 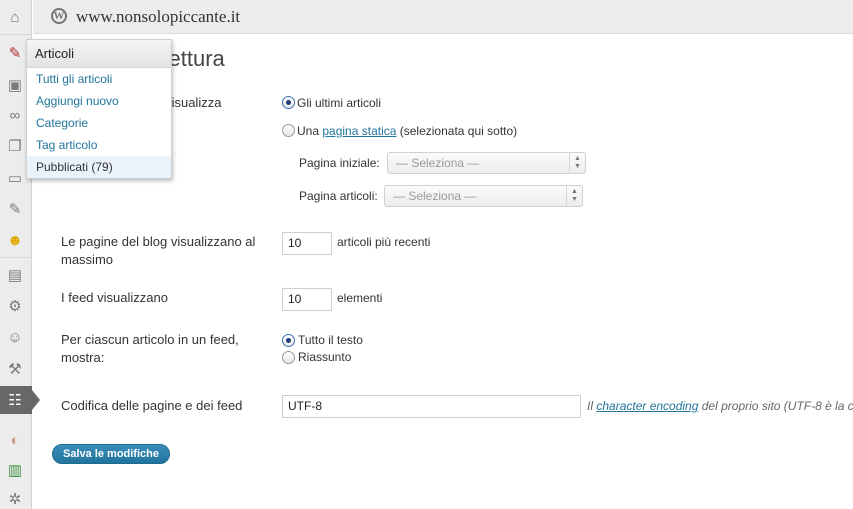 What do you see at coordinates (152, 405) in the screenshot?
I see `encoding-label: Codifica delle pagine e dei feed` at bounding box center [152, 405].